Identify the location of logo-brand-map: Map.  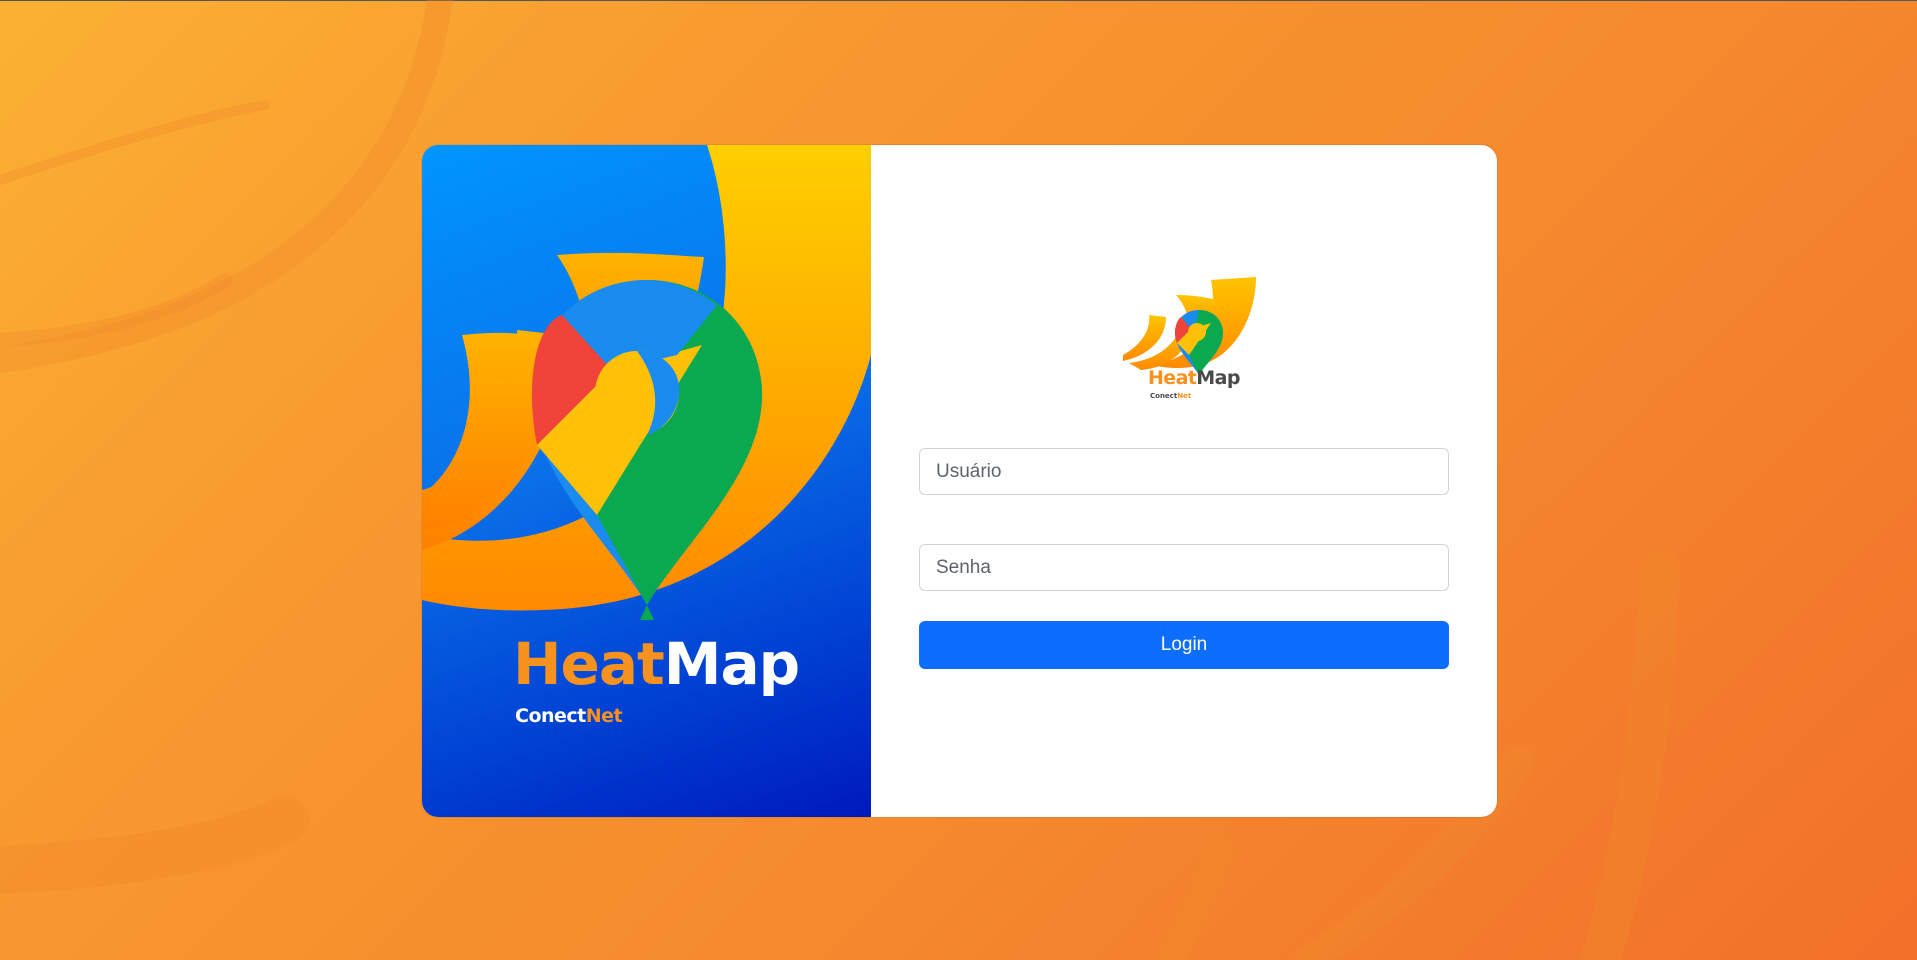
(1218, 378).